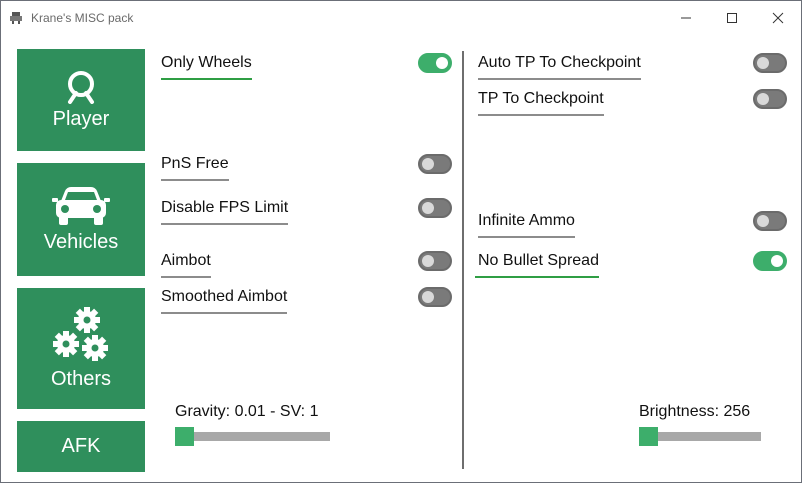  I want to click on gears-icon, so click(80, 334).